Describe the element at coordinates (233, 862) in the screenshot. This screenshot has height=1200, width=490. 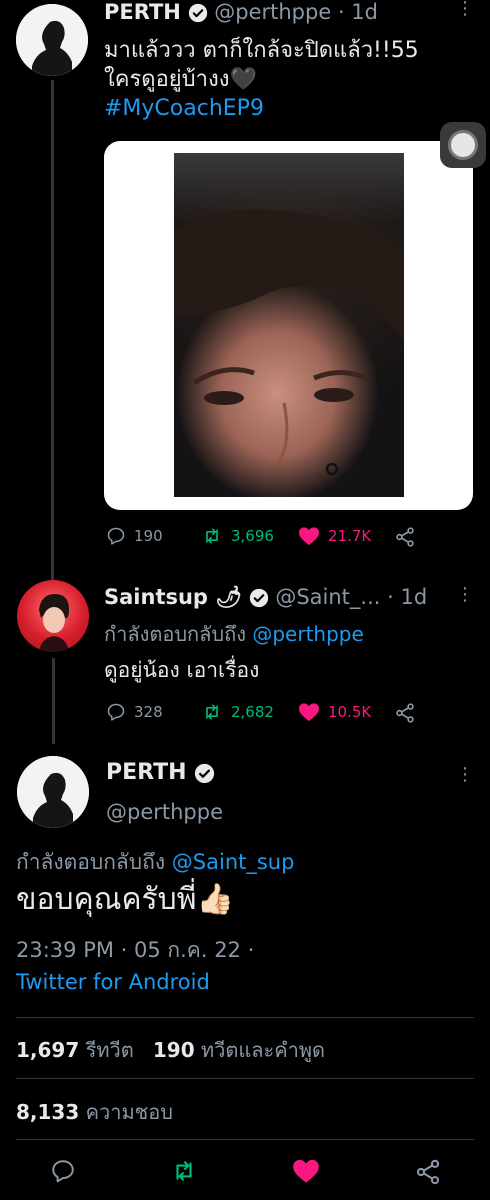
I see `replying-to-link: @Saint_sup` at that location.